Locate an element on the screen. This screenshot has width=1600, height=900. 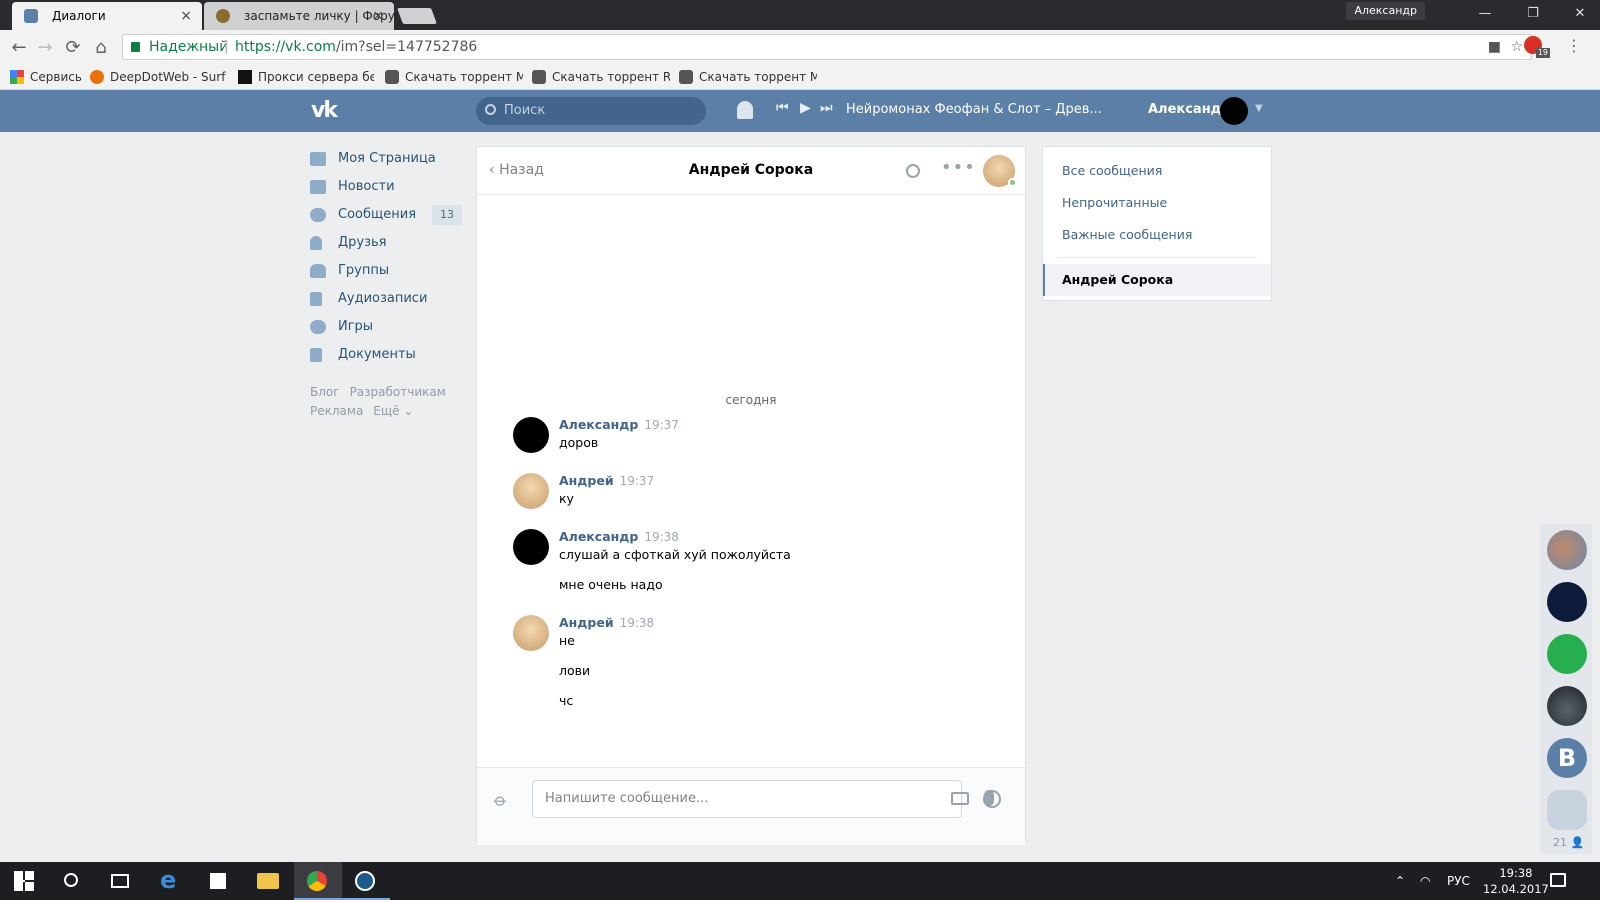
next-track-icon: ⏭ is located at coordinates (826, 108).